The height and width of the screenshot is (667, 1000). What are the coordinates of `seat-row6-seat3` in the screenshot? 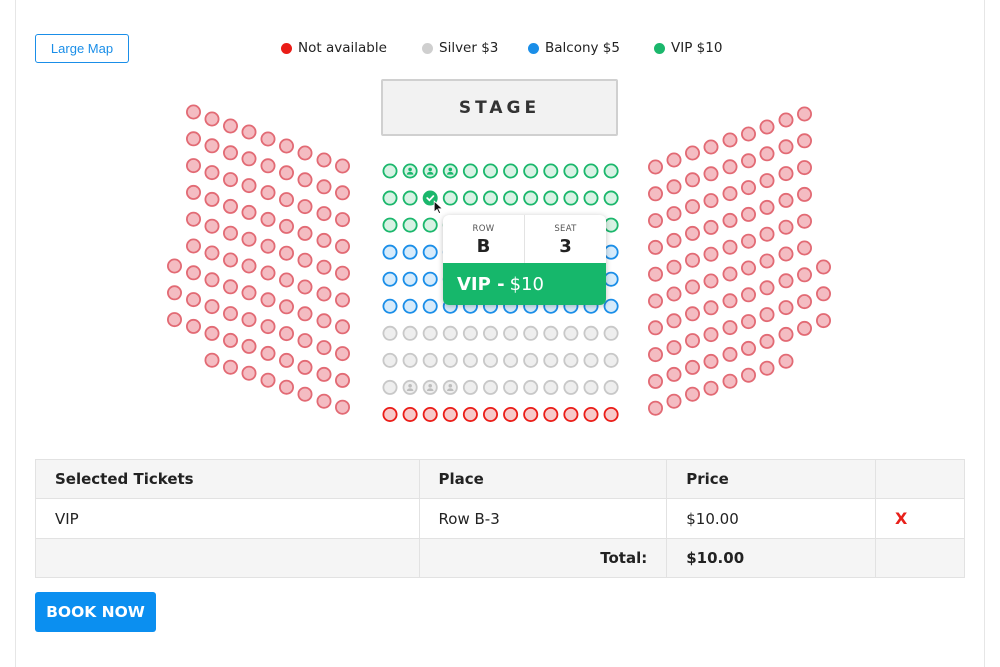 It's located at (430, 306).